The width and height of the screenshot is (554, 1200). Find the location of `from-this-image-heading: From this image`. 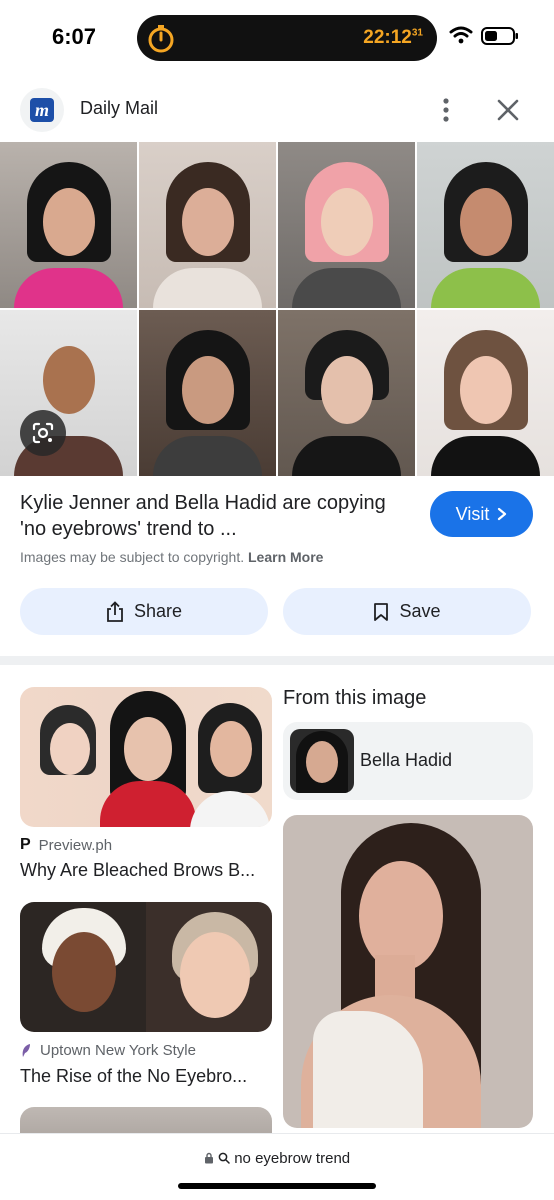

from-this-image-heading: From this image is located at coordinates (355, 698).